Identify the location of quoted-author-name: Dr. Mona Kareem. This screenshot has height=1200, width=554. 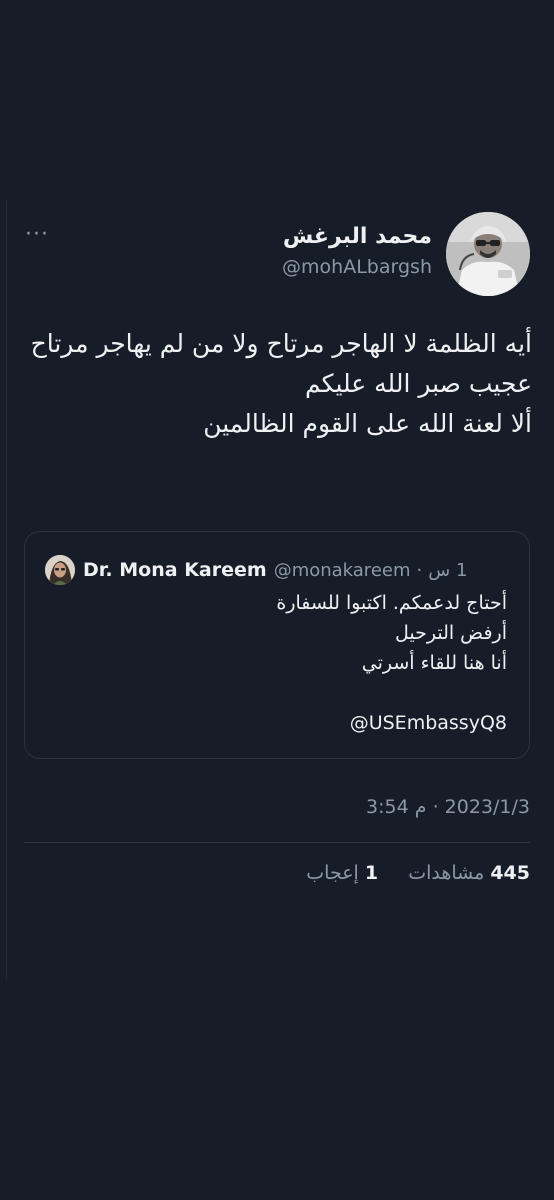
(175, 570).